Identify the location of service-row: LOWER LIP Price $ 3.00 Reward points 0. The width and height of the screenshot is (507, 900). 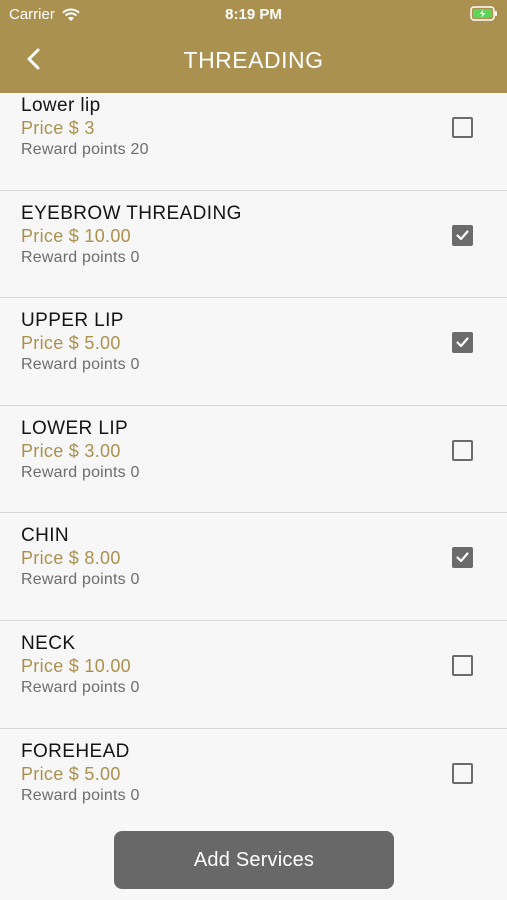
(253, 460).